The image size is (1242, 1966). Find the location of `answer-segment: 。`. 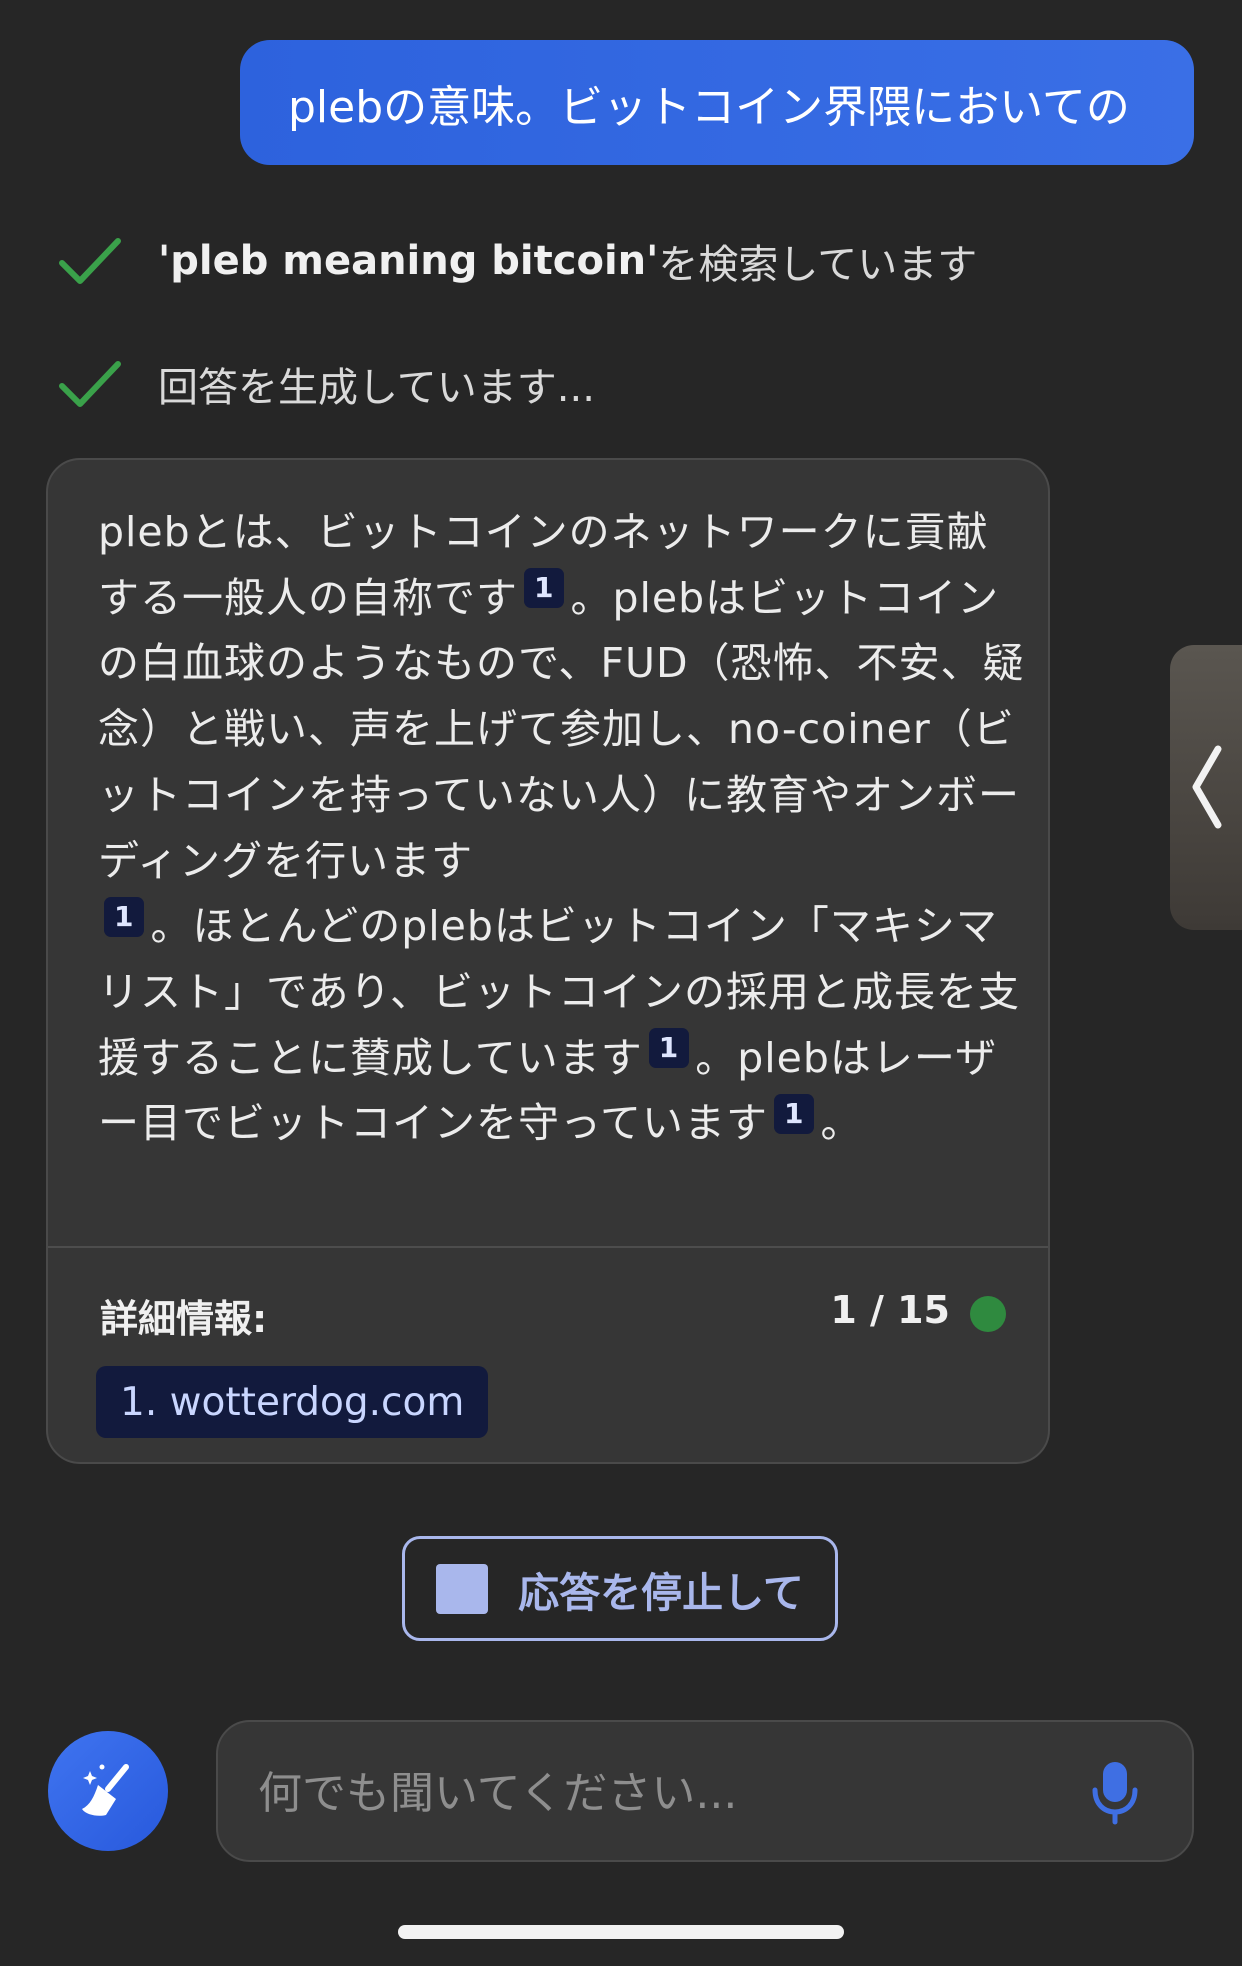

answer-segment: 。 is located at coordinates (841, 1123).